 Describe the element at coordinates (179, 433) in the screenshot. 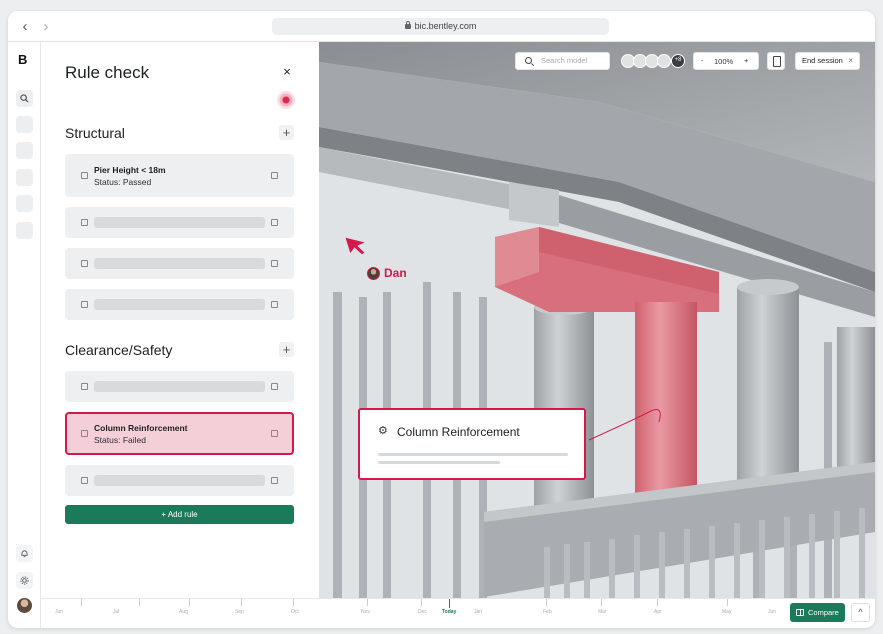

I see `rule-item-column-reinforcement: Column Reinforcement Status: Failed` at that location.